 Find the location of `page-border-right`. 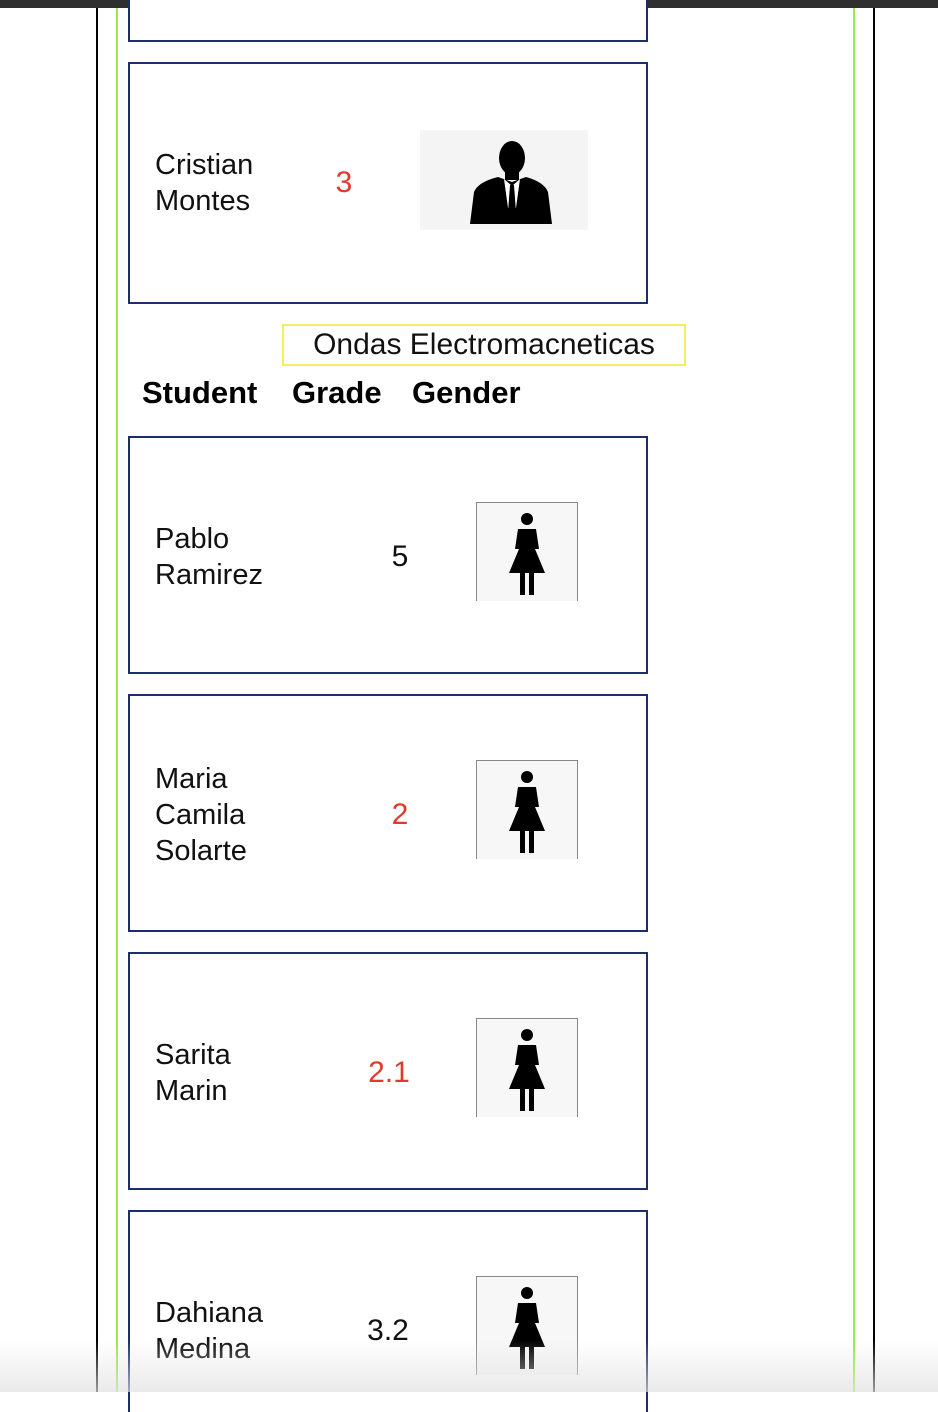

page-border-right is located at coordinates (874, 700).